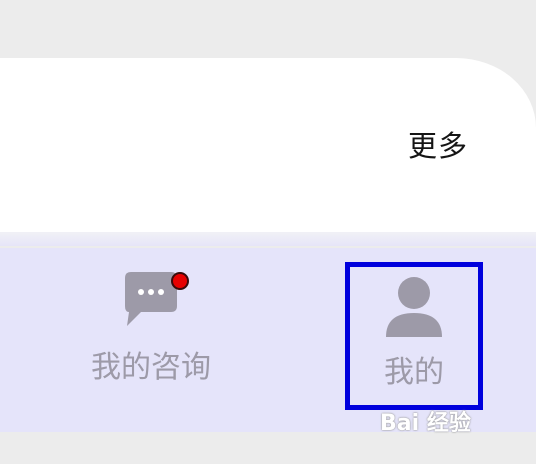  I want to click on tab-mine: 我的, so click(414, 336).